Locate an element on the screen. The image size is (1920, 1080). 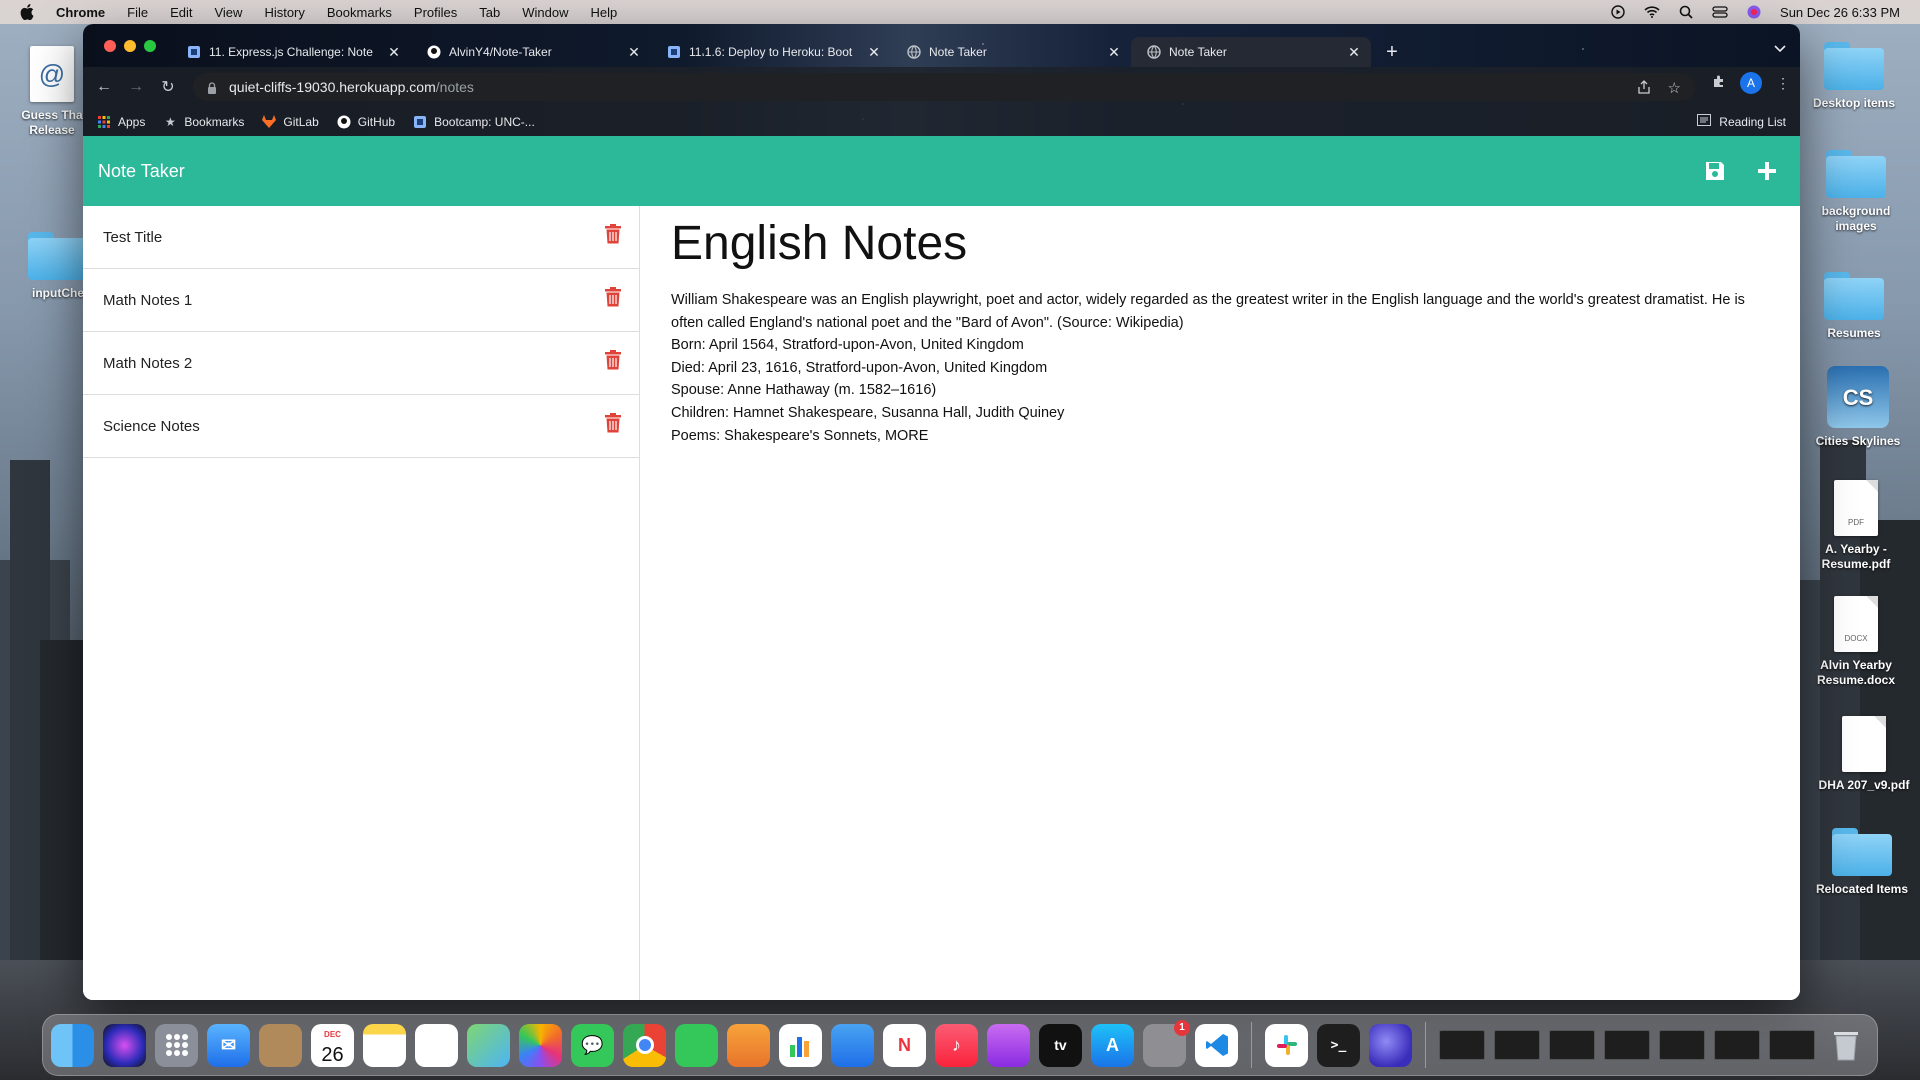
note-list-item: Test Title is located at coordinates (361, 237).